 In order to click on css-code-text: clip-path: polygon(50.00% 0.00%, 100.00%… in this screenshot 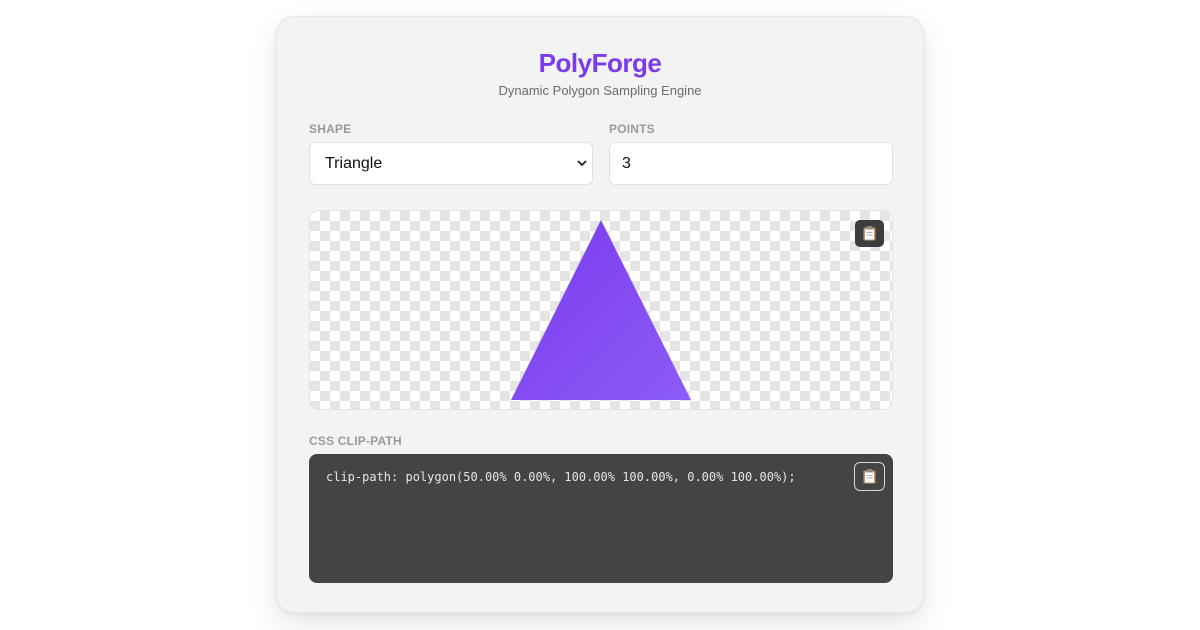, I will do `click(561, 477)`.